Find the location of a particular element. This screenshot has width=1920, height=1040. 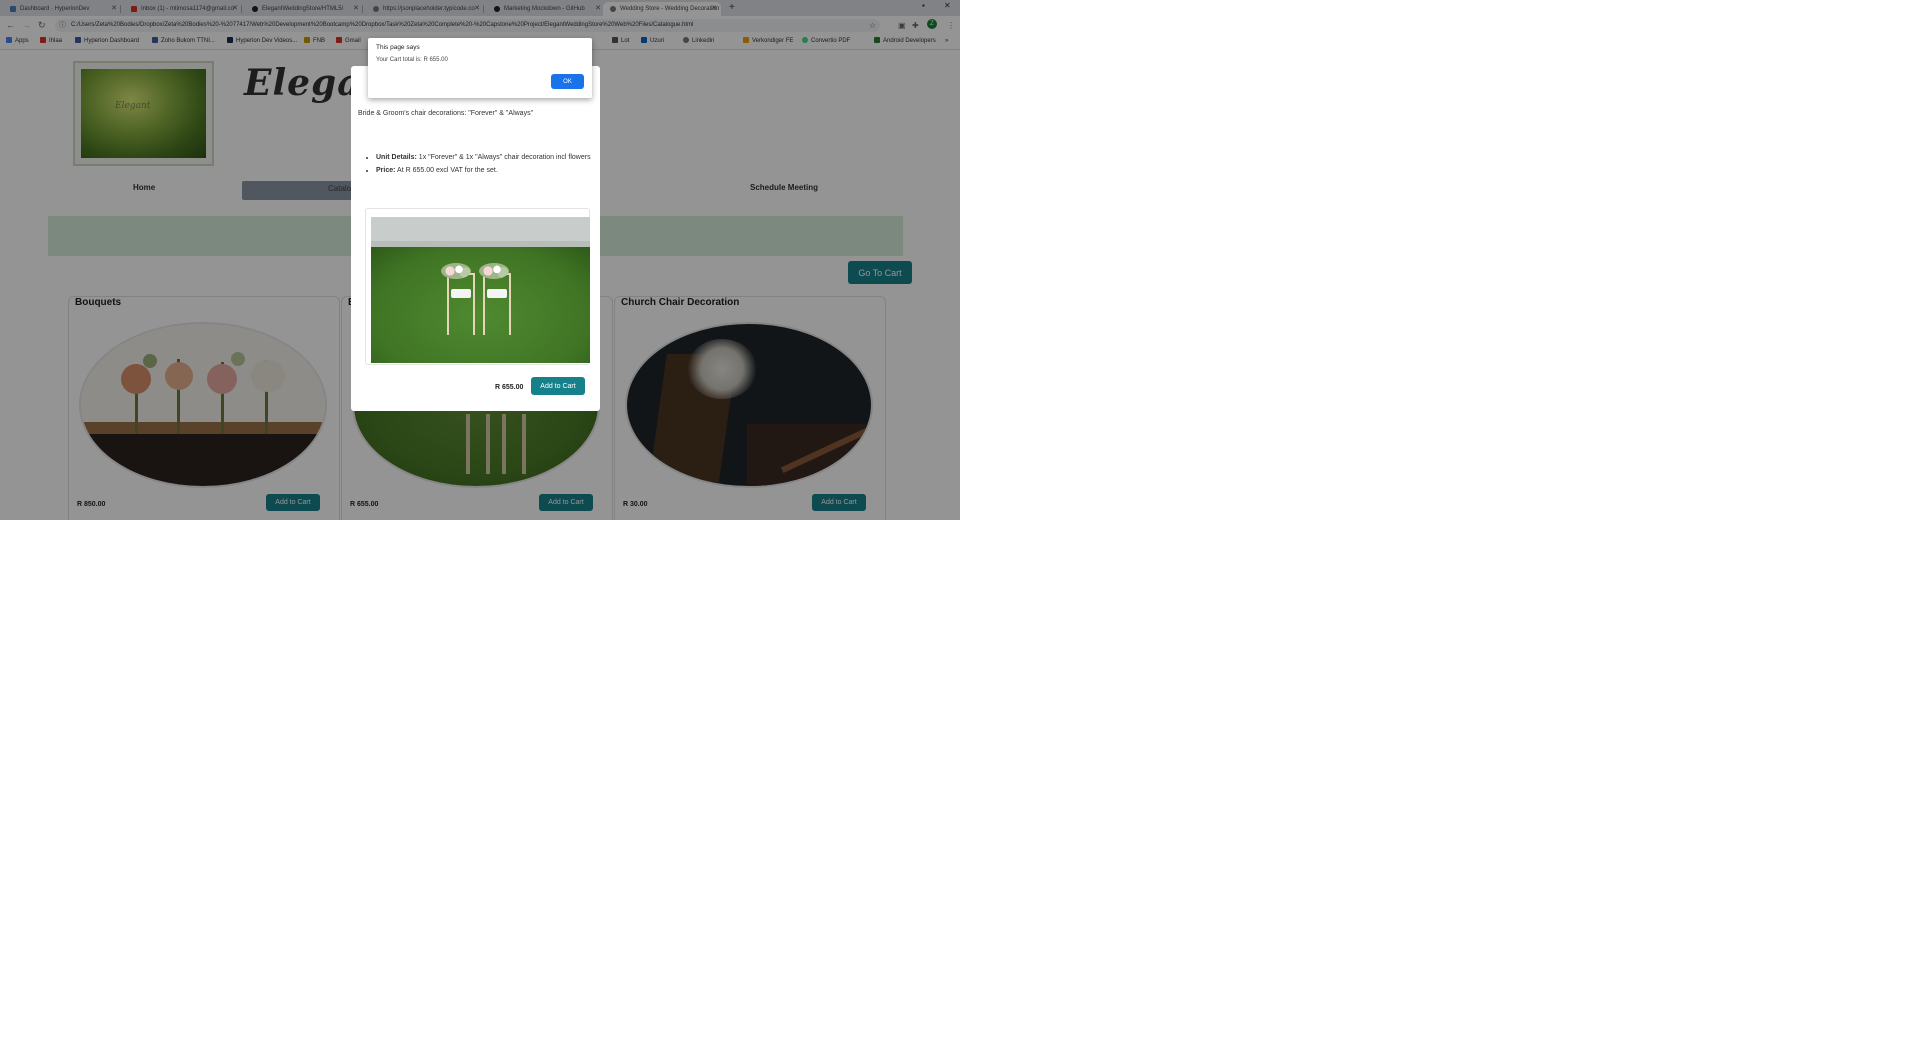

alert-message: Your Cart total is: R 655.00 is located at coordinates (412, 60).